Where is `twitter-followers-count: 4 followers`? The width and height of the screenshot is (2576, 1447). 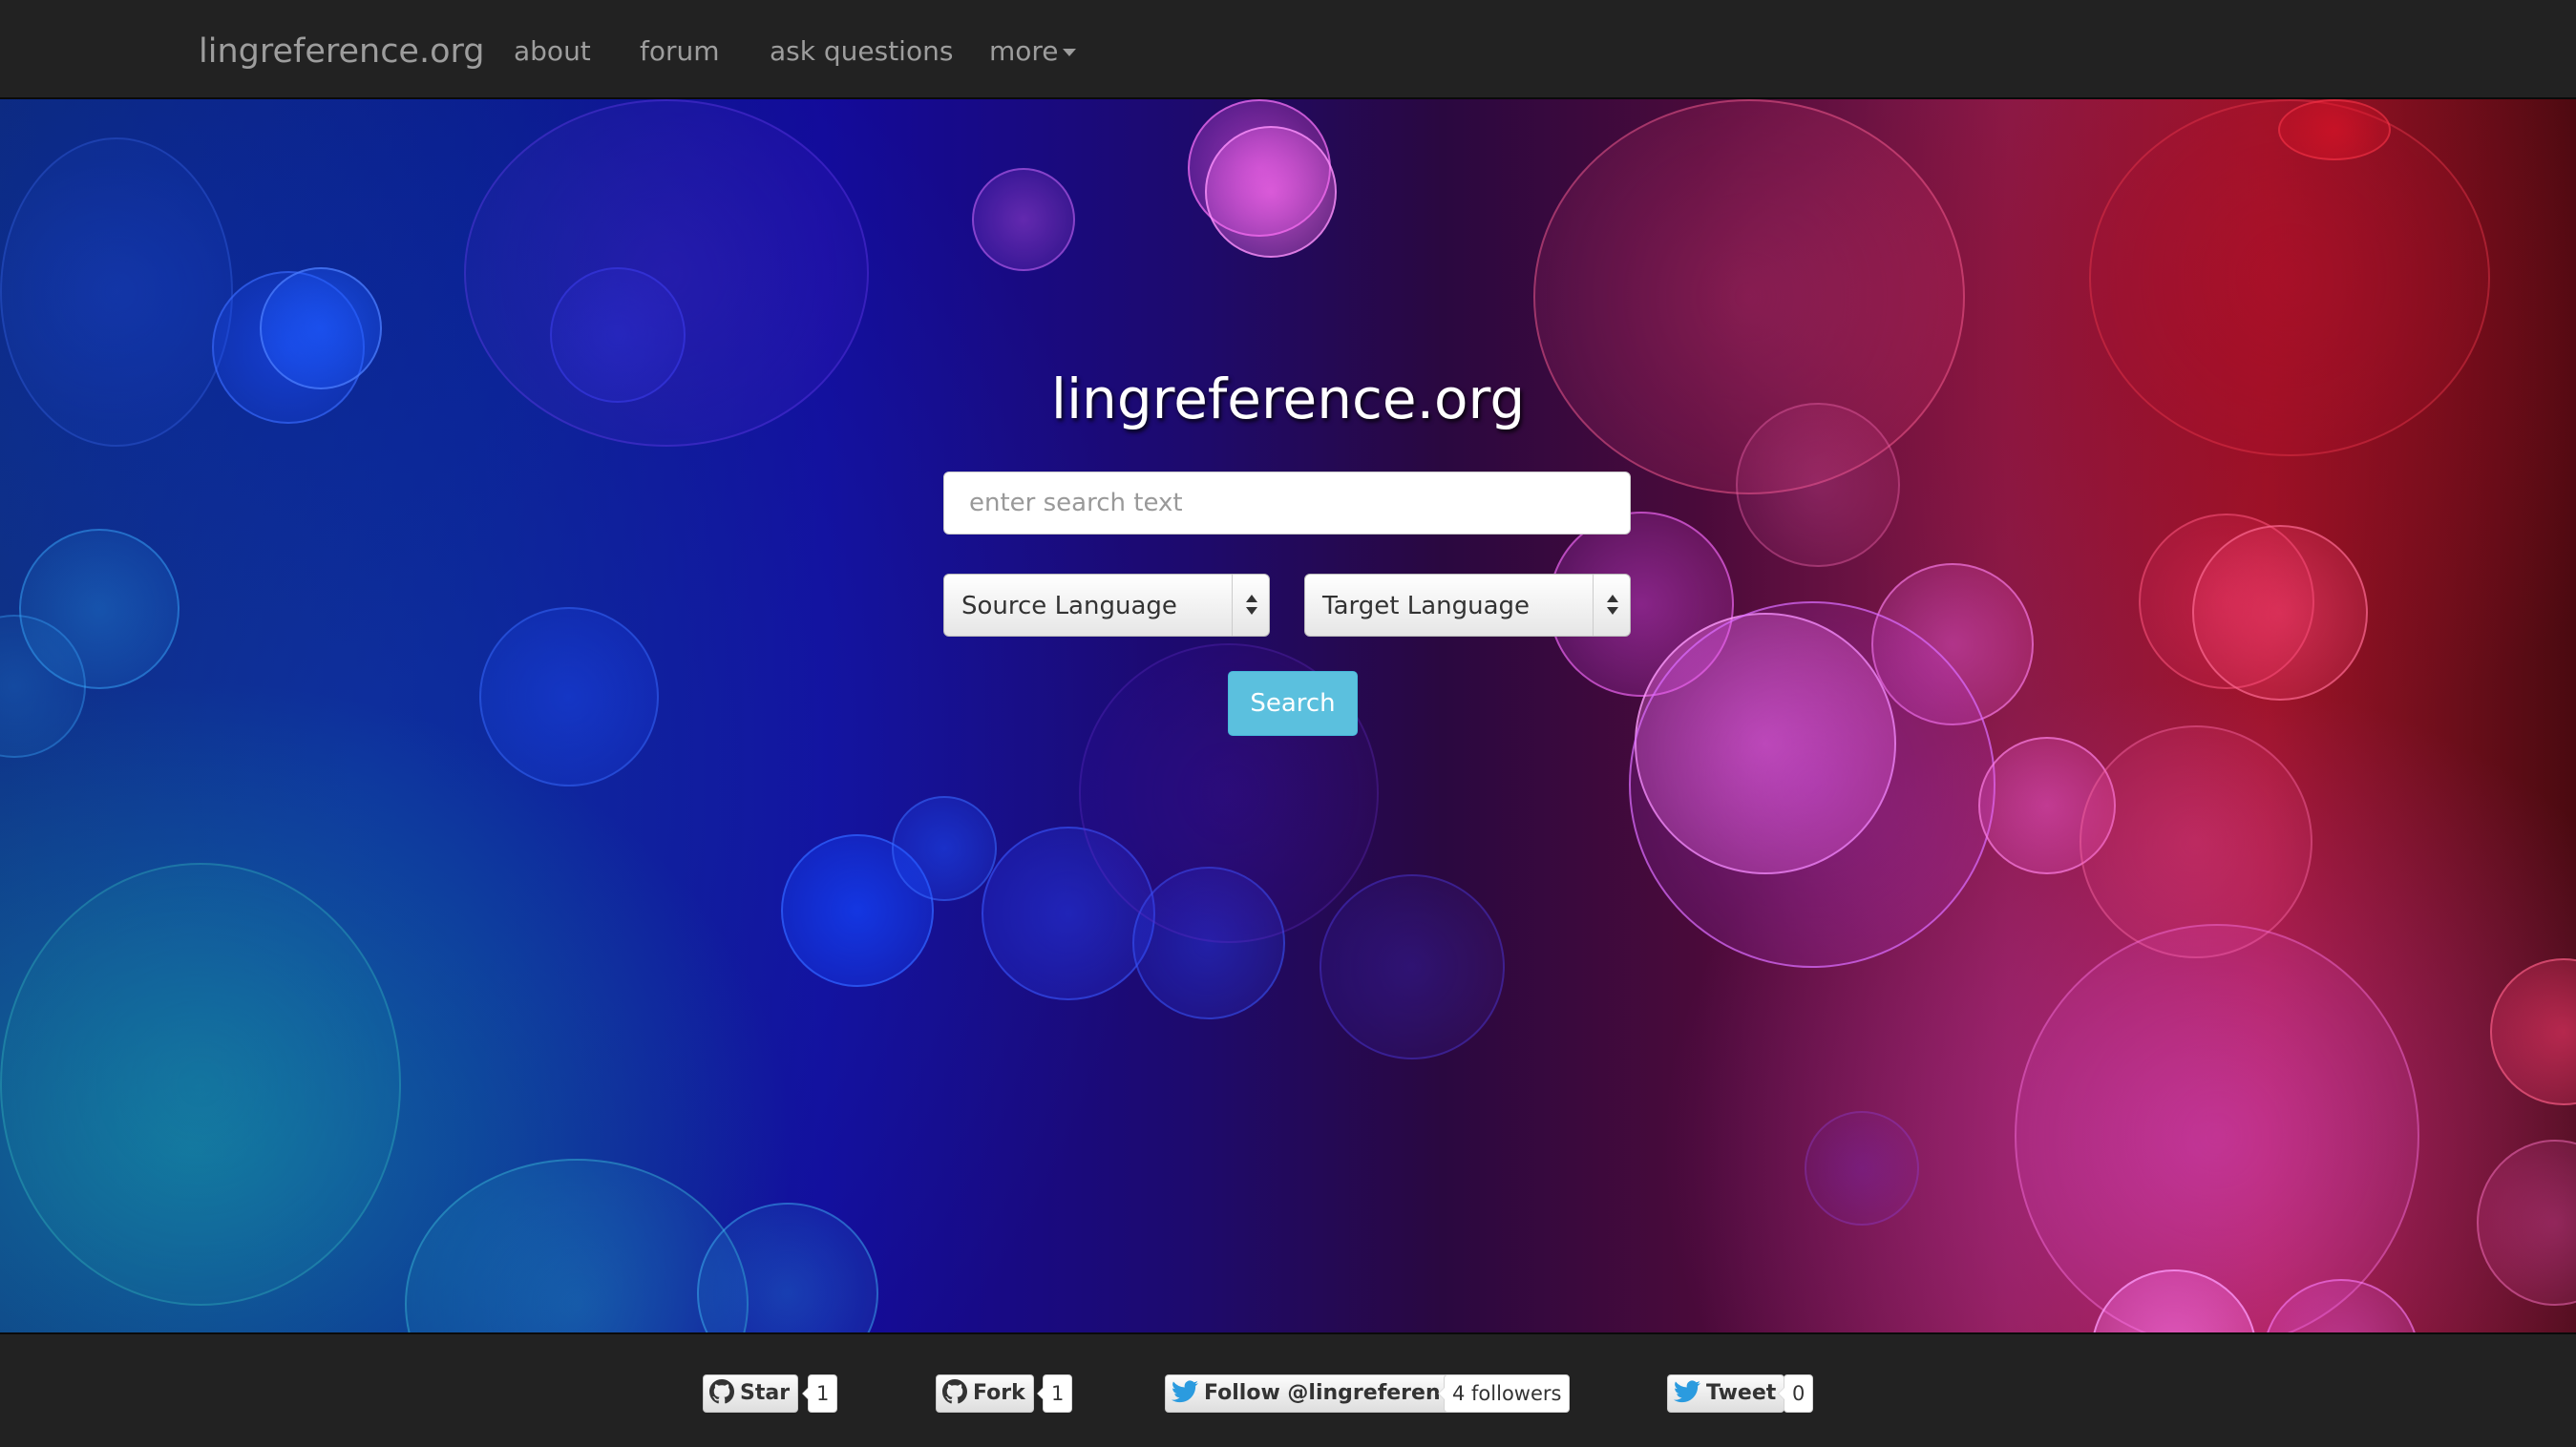 twitter-followers-count: 4 followers is located at coordinates (1504, 1393).